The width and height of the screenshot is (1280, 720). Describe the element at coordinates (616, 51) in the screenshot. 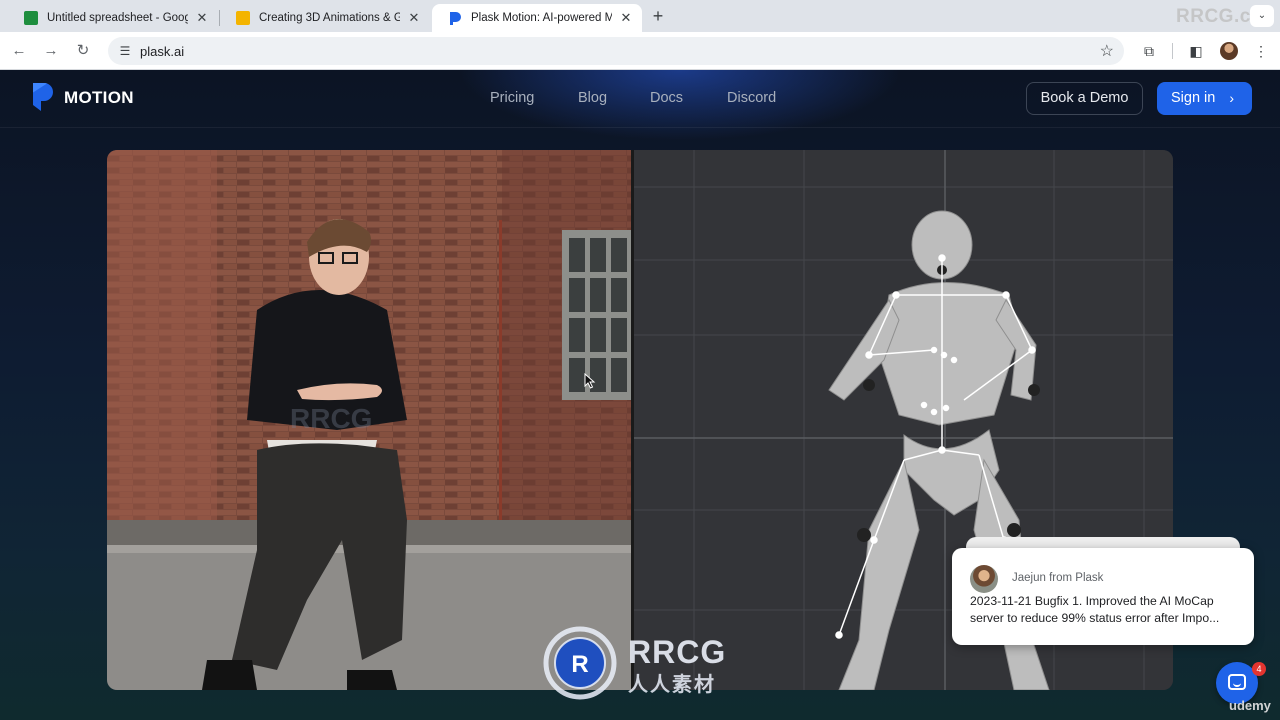

I see `address-bar: ☰ plask.ai ☆` at that location.